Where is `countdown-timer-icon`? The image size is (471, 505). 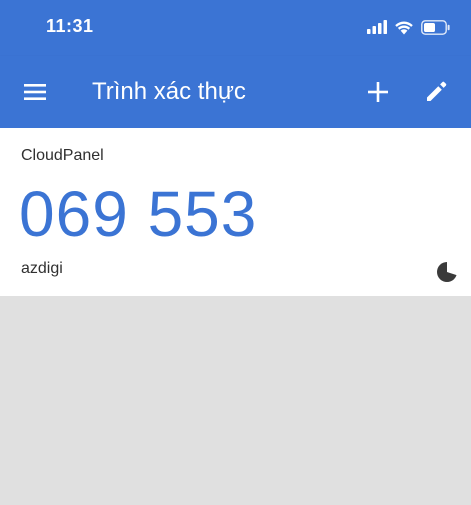 countdown-timer-icon is located at coordinates (447, 271).